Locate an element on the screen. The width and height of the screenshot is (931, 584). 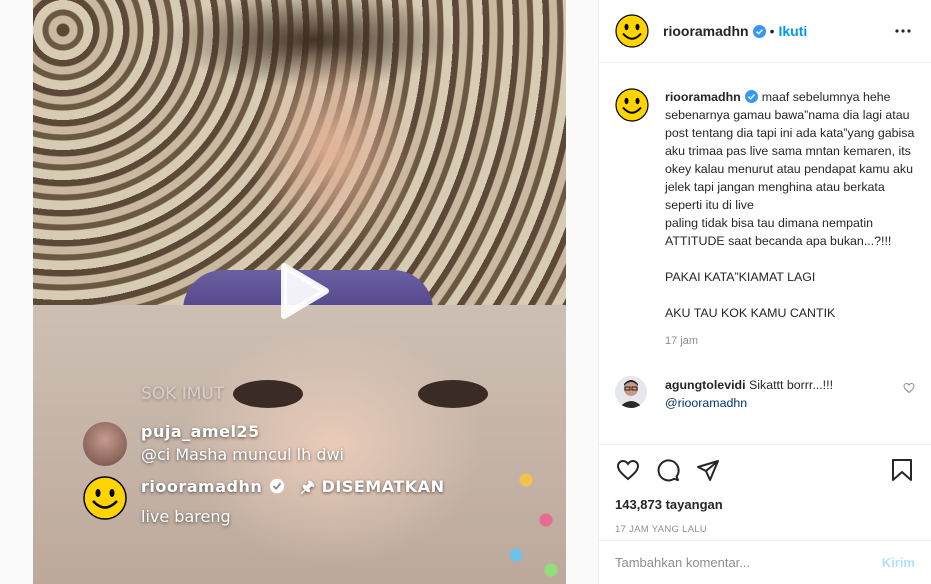
post-date: 17 JAM YANG LALU is located at coordinates (765, 529).